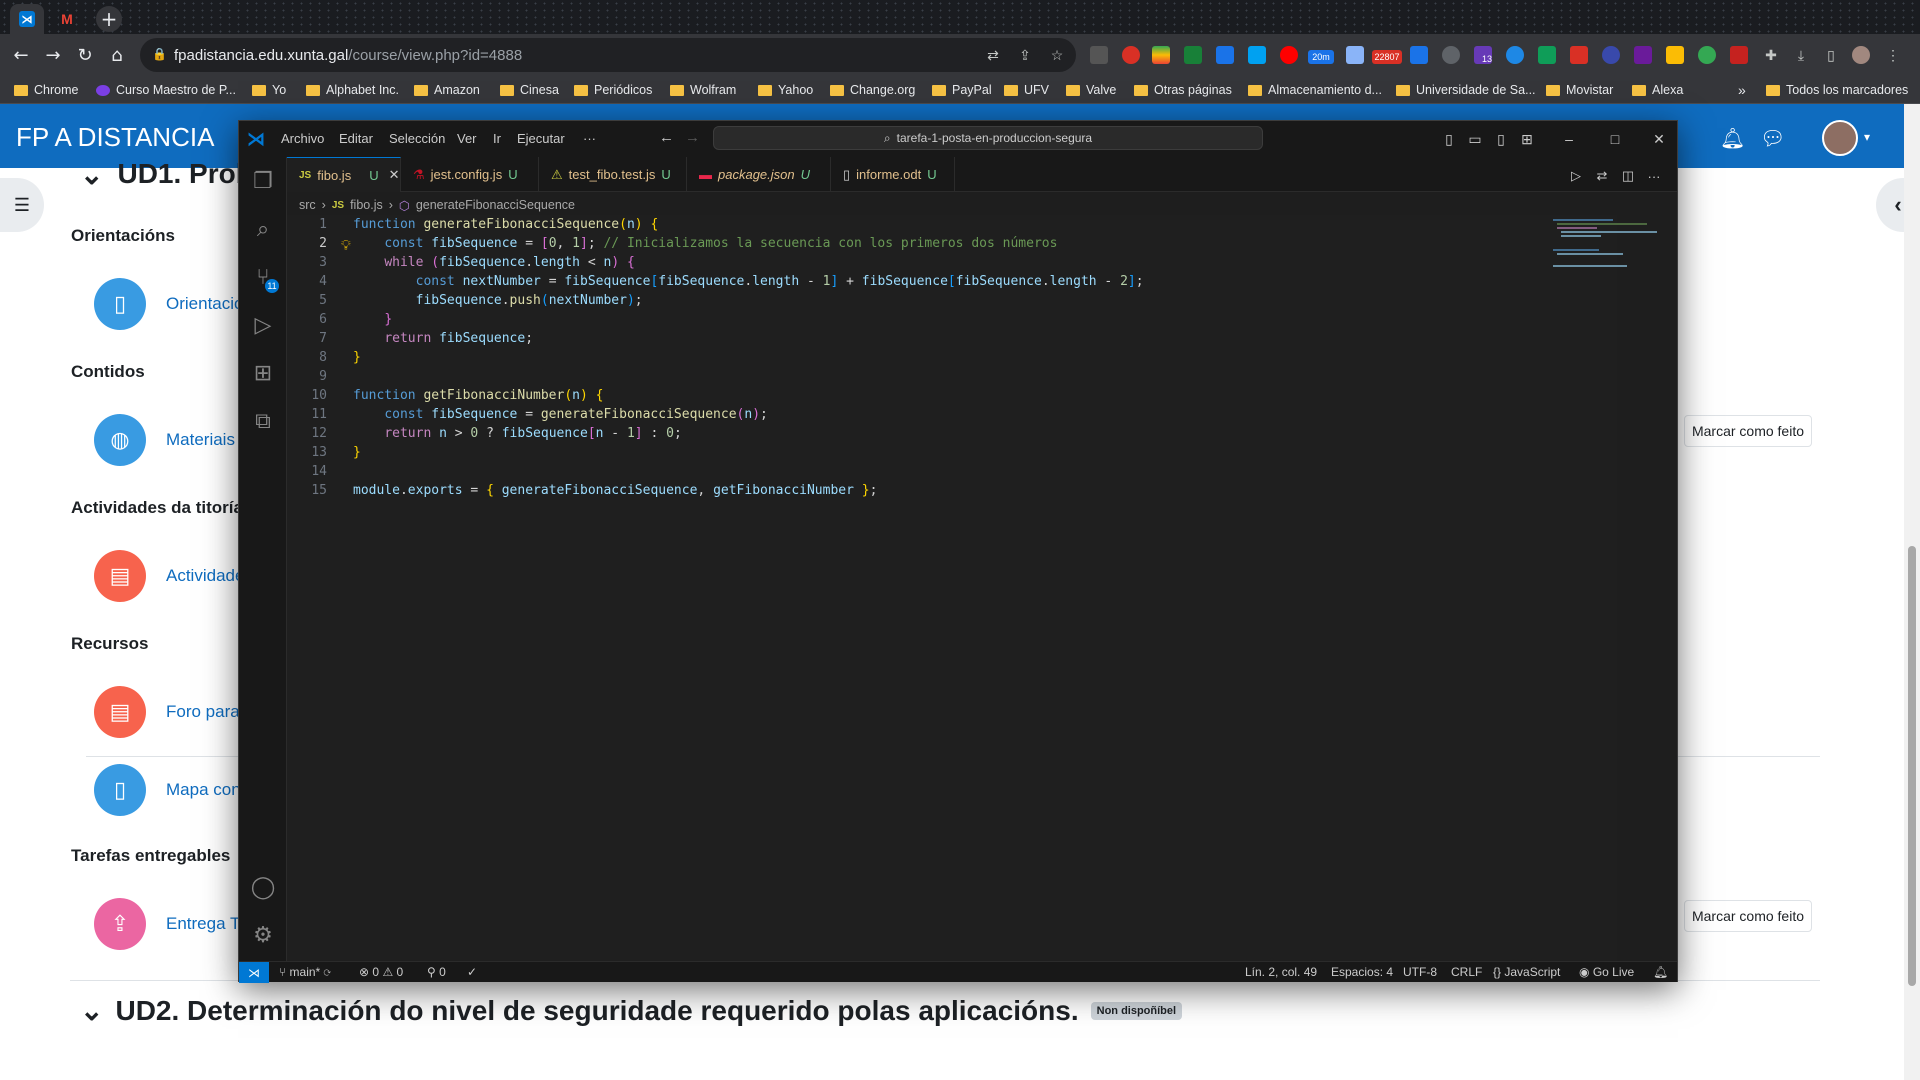 Image resolution: width=1920 pixels, height=1080 pixels. I want to click on home-button: ⌂, so click(117, 55).